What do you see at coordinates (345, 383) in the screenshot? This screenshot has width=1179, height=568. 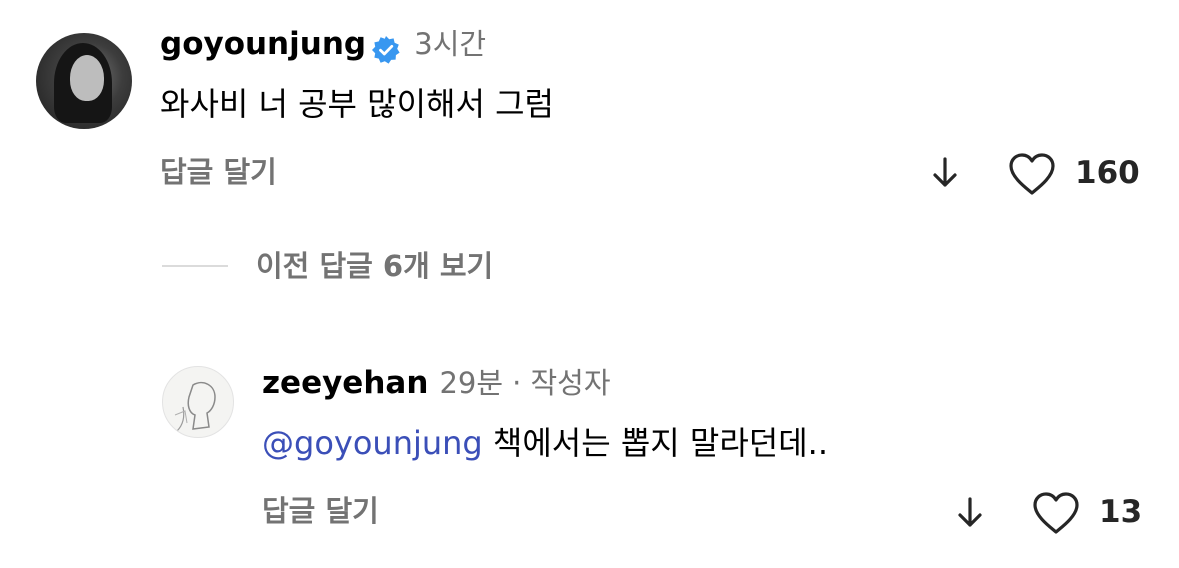 I see `username: zeeyehan` at bounding box center [345, 383].